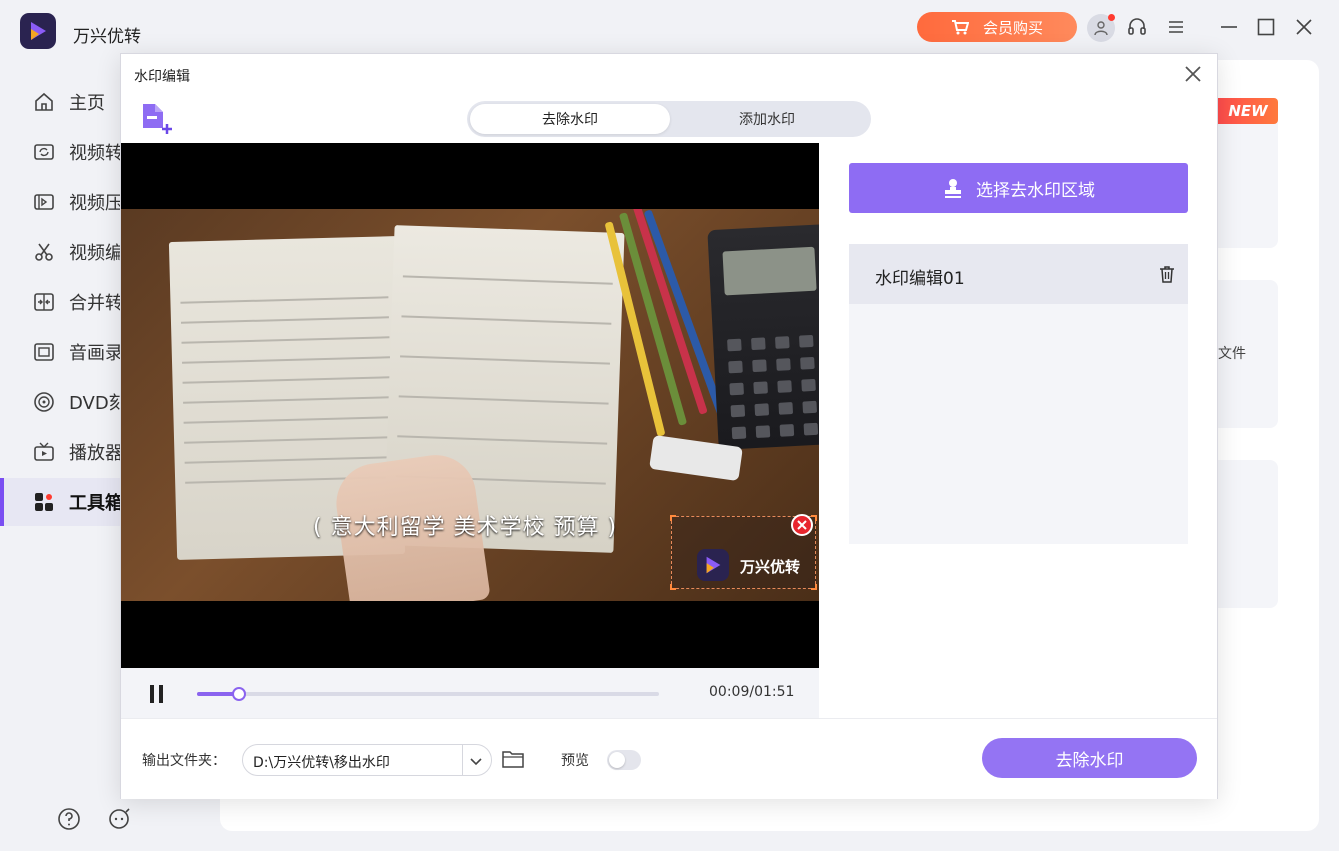 This screenshot has height=851, width=1339. I want to click on watermark-list: 水印编辑01, so click(1018, 394).